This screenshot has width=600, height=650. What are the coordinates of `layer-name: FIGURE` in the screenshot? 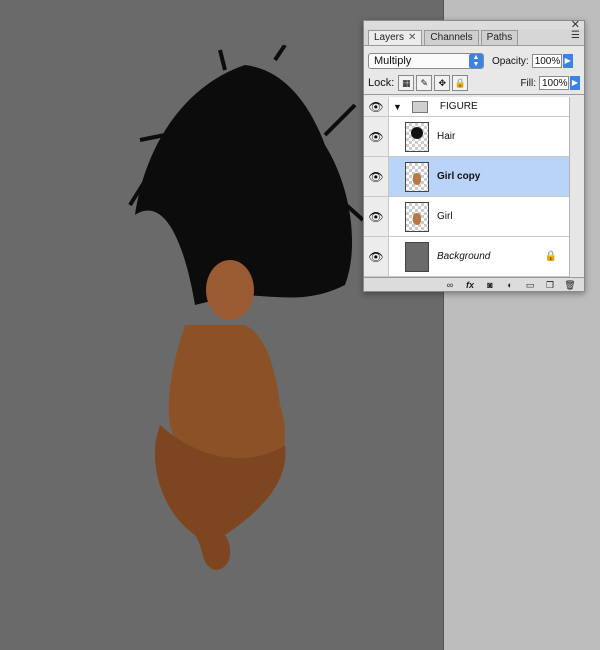 It's located at (458, 106).